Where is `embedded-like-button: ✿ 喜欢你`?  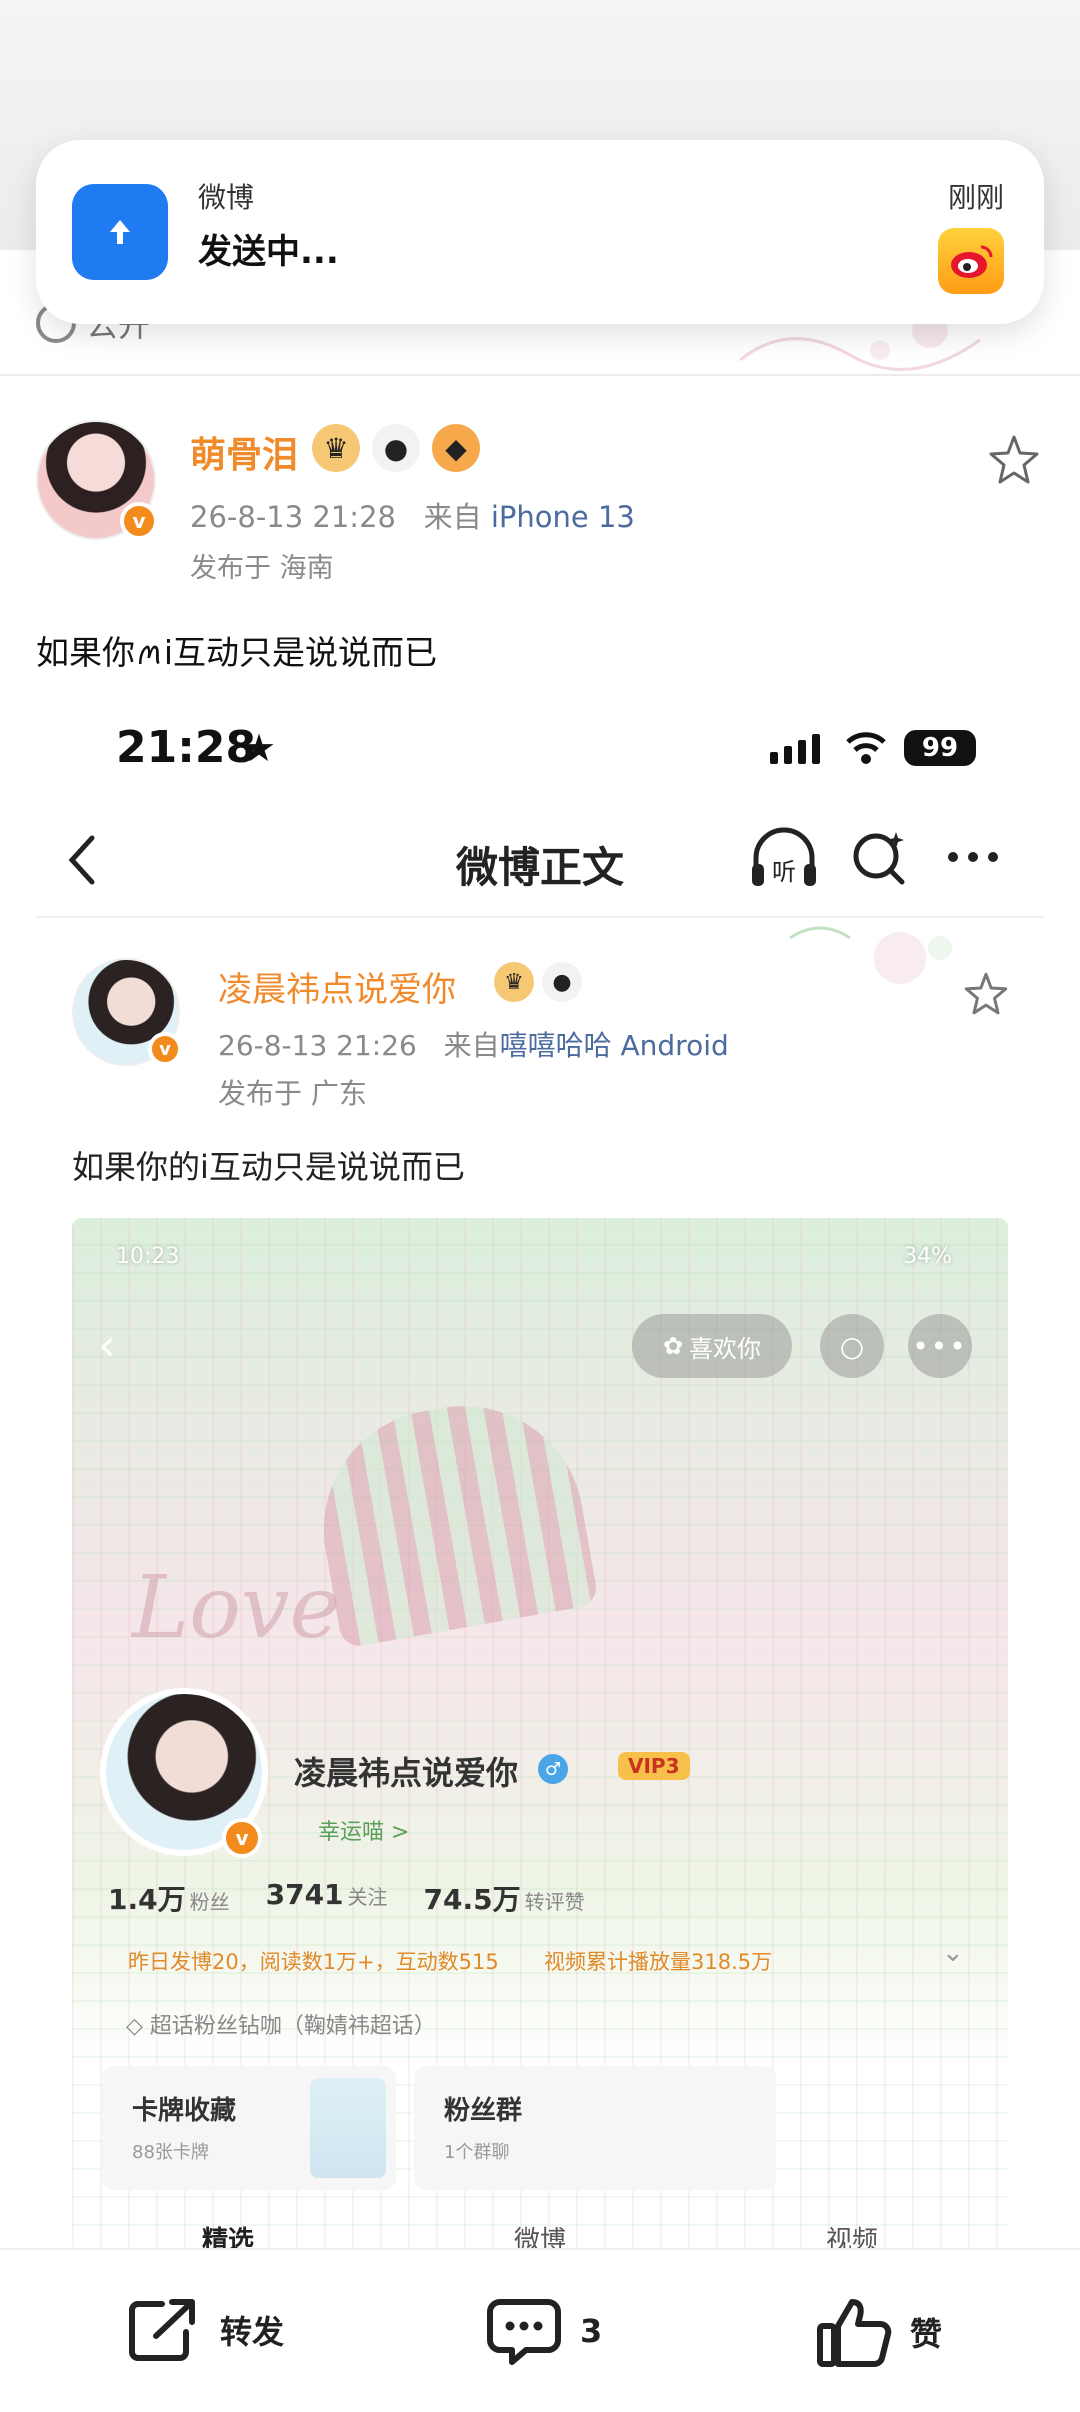 embedded-like-button: ✿ 喜欢你 is located at coordinates (712, 1346).